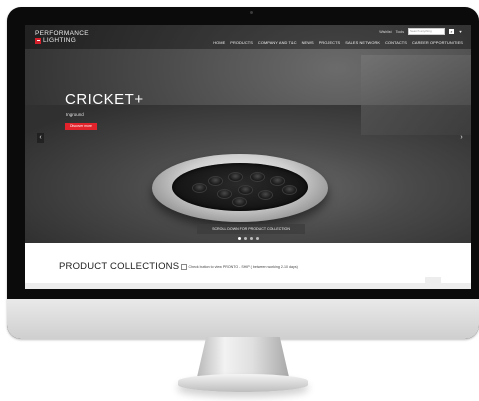 The height and width of the screenshot is (401, 479). I want to click on brand-logo: PERFORMANCE LIGHTING, so click(62, 37).